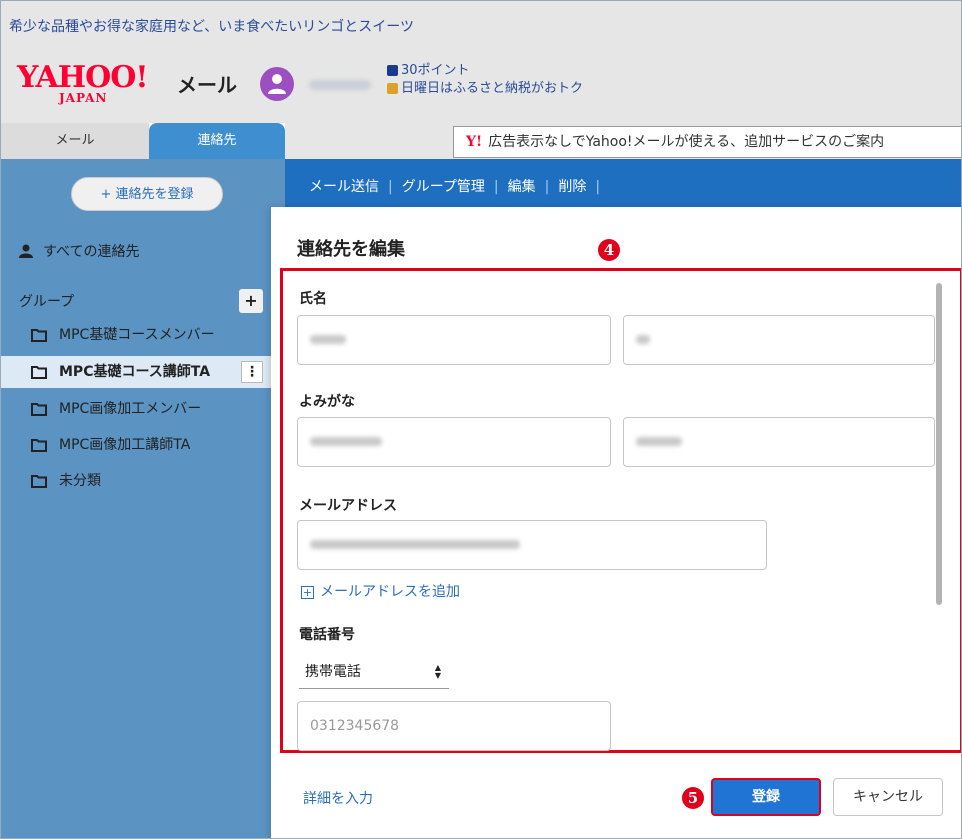 The width and height of the screenshot is (962, 839). I want to click on sidebar-item-group: MPC基礎コースメンバー, so click(143, 335).